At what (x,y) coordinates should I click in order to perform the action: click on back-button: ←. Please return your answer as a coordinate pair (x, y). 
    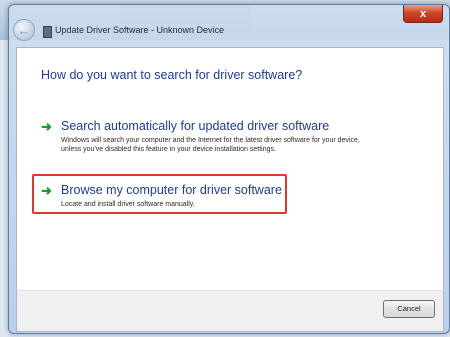
    Looking at the image, I should click on (24, 30).